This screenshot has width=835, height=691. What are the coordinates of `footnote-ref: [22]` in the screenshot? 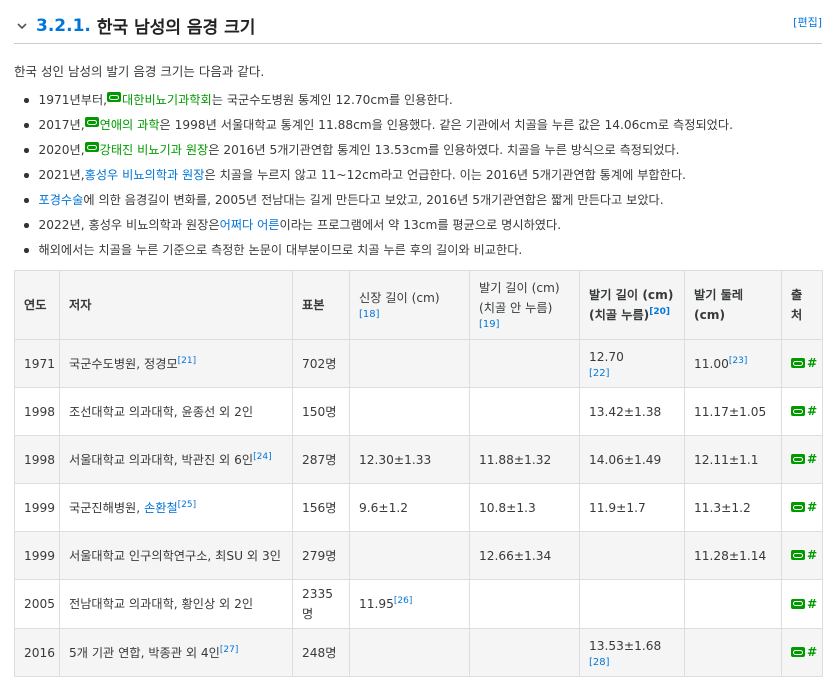 It's located at (632, 374).